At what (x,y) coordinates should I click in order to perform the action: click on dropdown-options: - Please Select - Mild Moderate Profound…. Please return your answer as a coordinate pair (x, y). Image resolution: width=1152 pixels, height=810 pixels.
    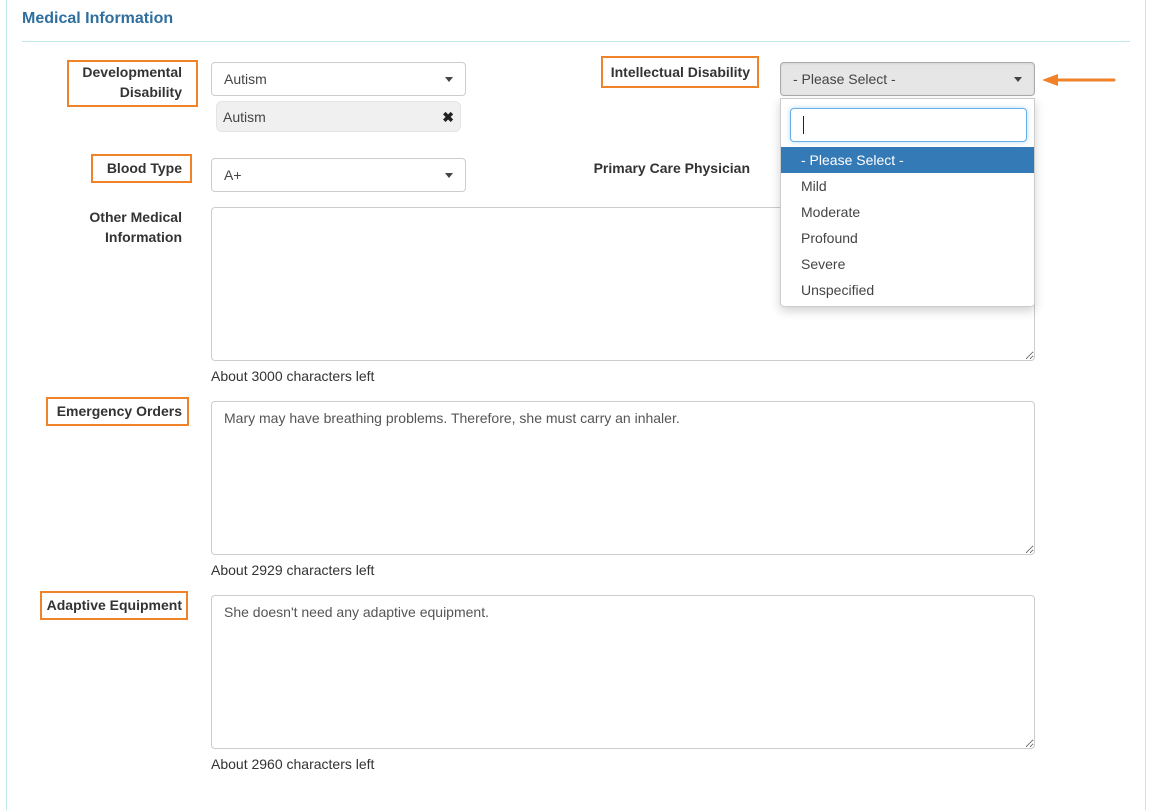
    Looking at the image, I should click on (907, 225).